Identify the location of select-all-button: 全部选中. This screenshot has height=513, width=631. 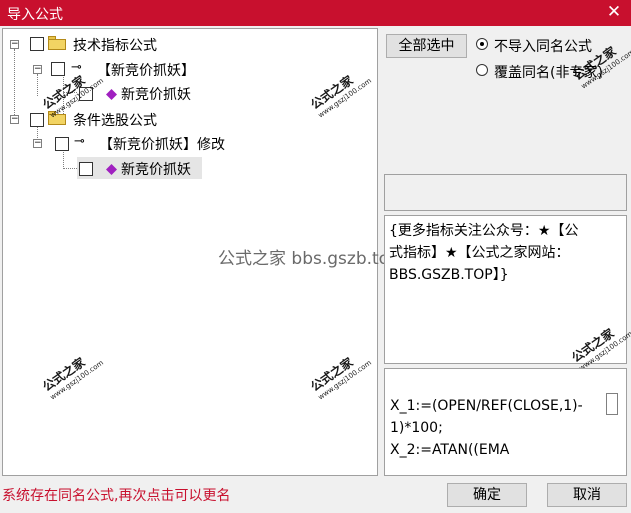
(426, 46).